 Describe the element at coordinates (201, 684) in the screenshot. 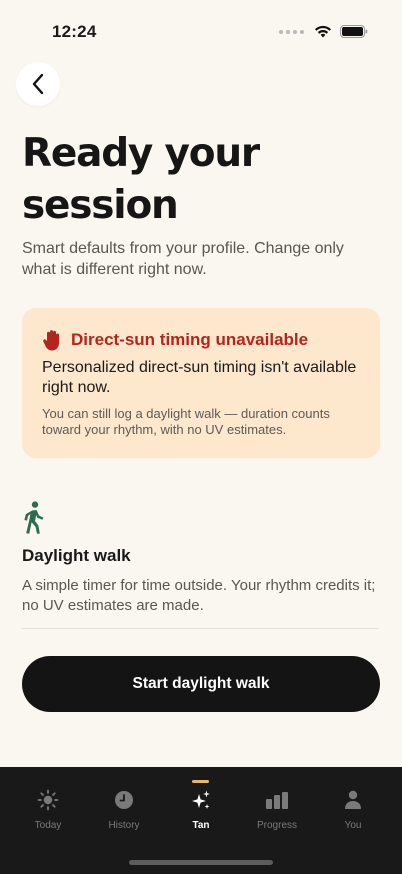

I see `start-daylight-walk-button: Start daylight walk` at that location.